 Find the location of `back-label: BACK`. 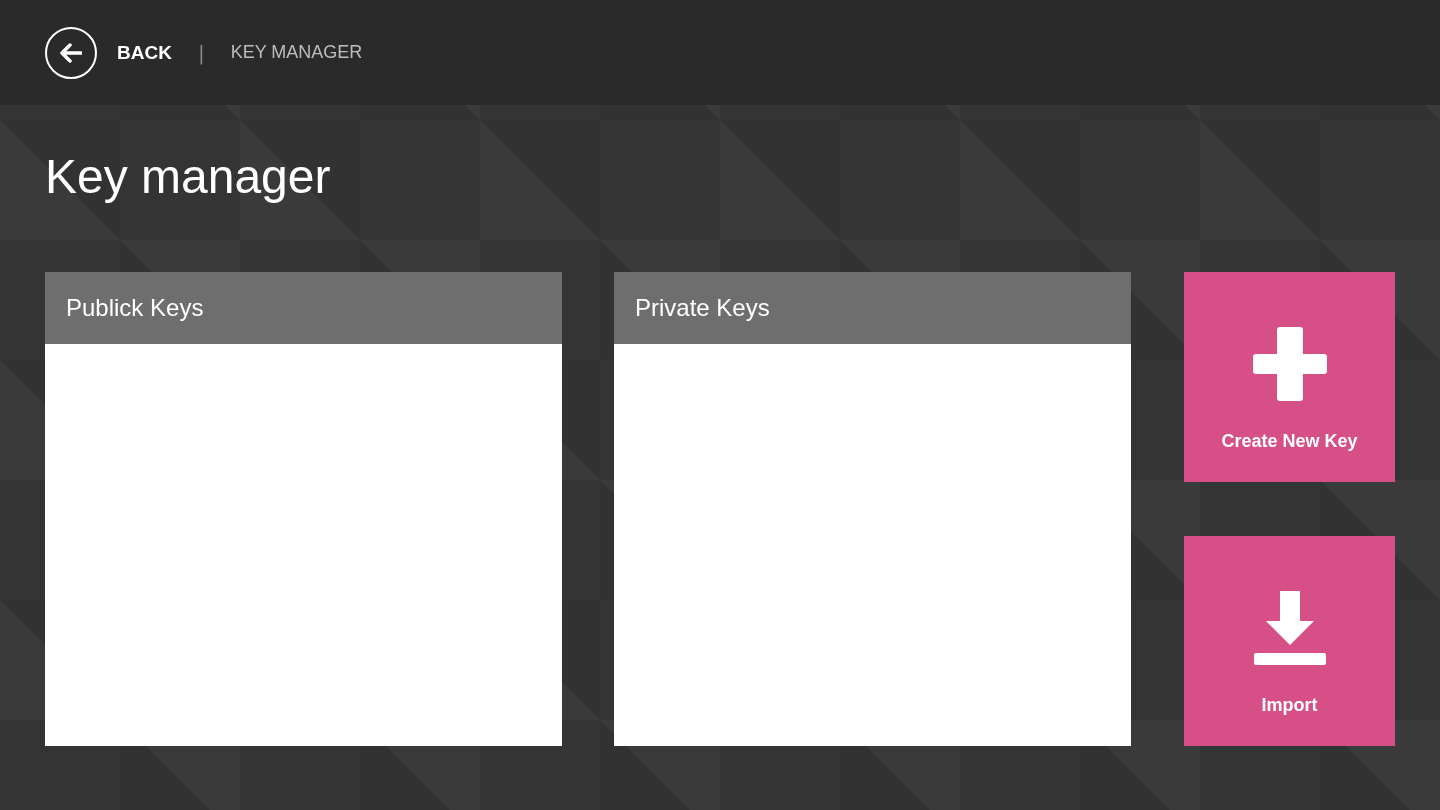

back-label: BACK is located at coordinates (144, 52).